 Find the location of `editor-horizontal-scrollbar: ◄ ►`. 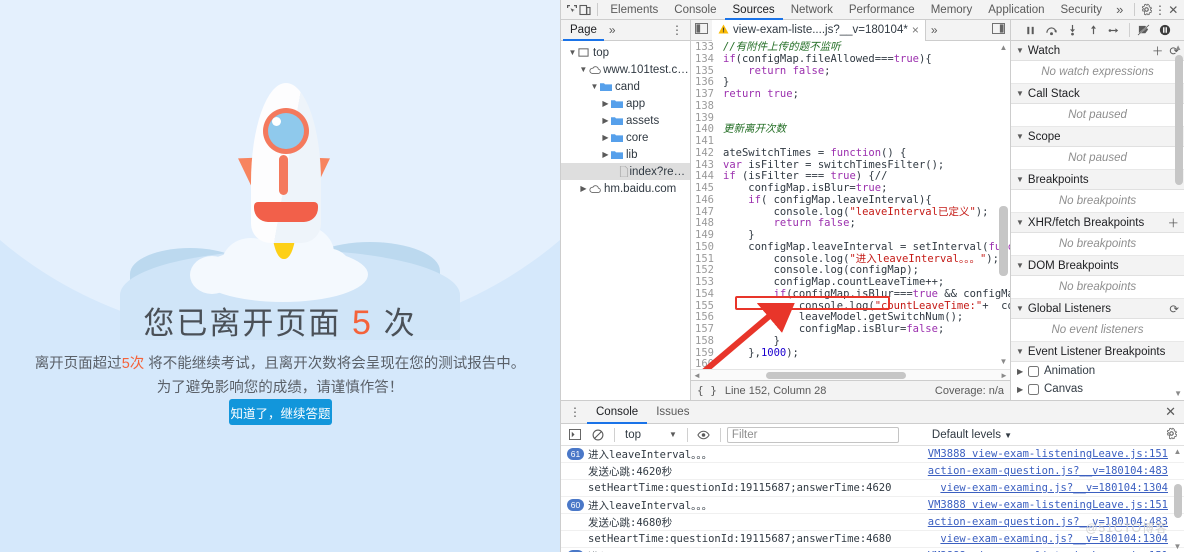

editor-horizontal-scrollbar: ◄ ► is located at coordinates (850, 374).